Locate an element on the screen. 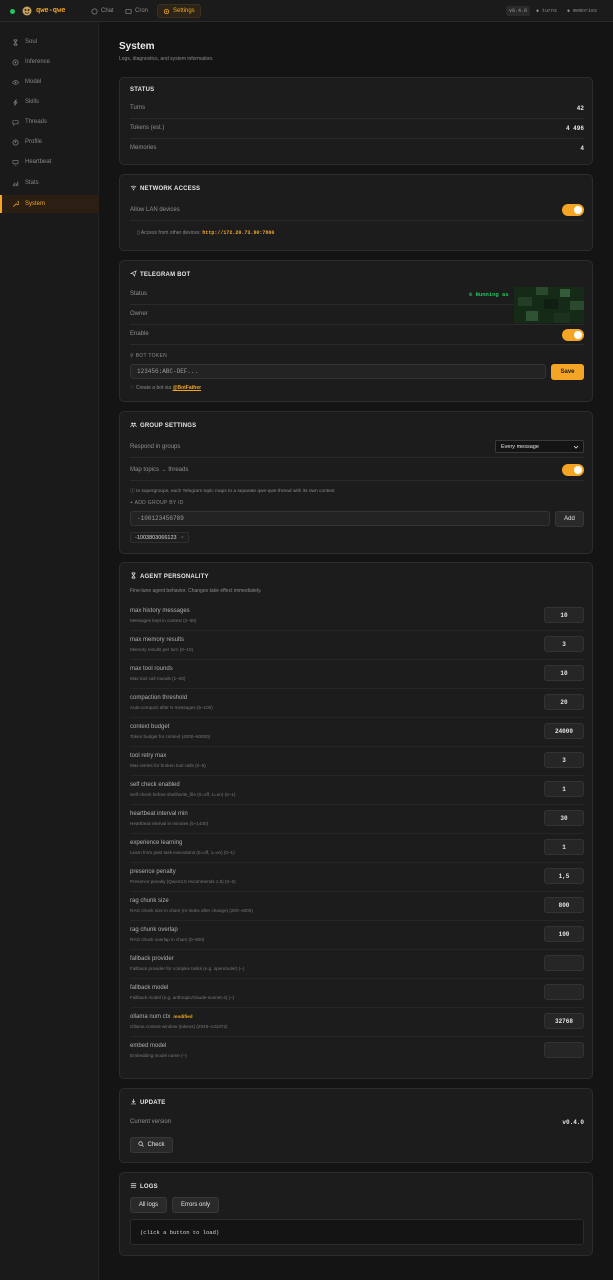 The width and height of the screenshot is (613, 1280). allow-lan-toggle is located at coordinates (573, 210).